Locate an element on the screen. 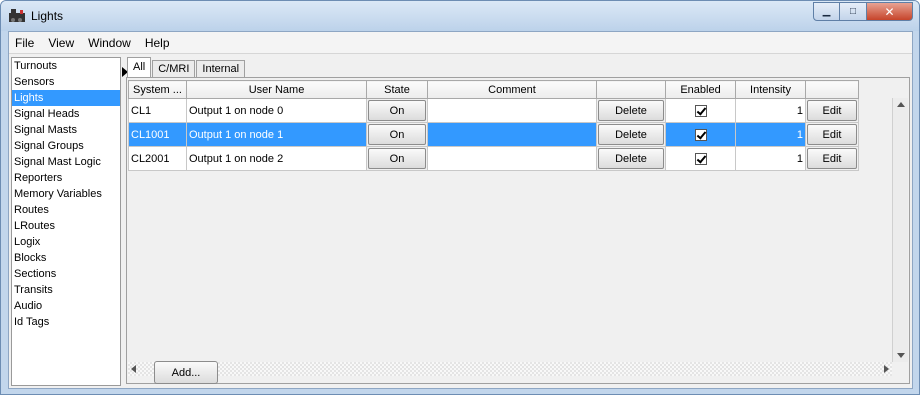 The image size is (920, 395). col-comment: Comment is located at coordinates (512, 89).